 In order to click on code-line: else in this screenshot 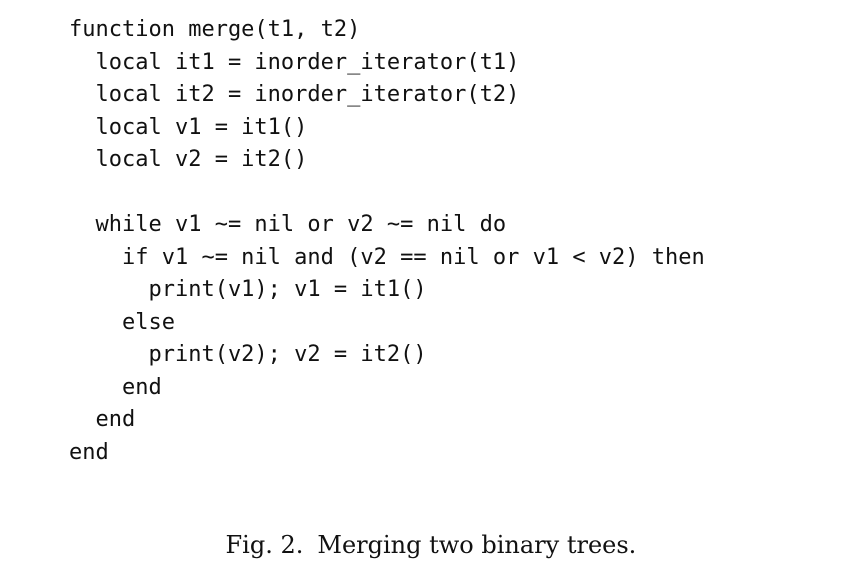, I will do `click(122, 322)`.